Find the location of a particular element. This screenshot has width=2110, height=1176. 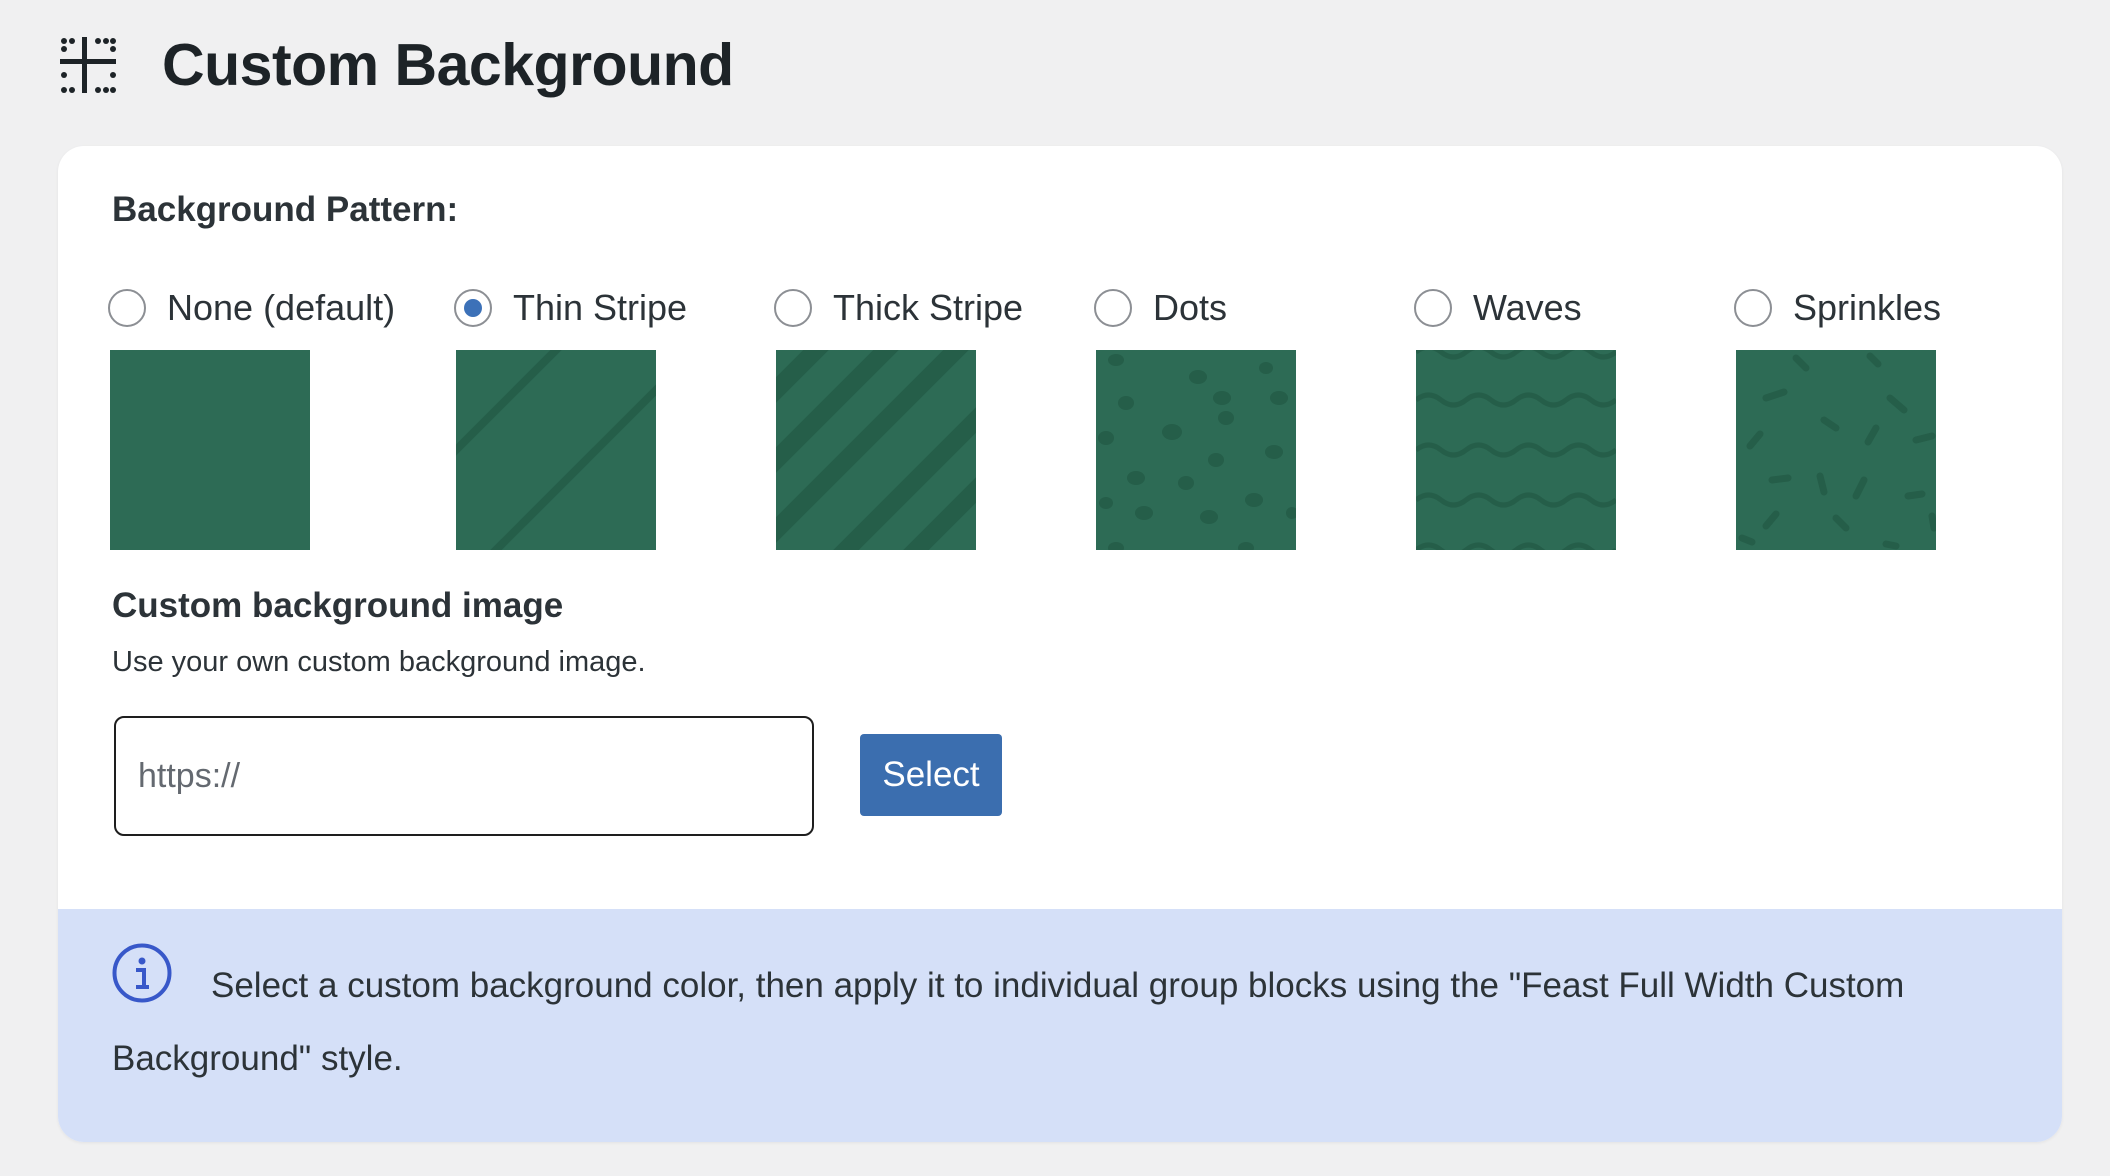

radio-sprinkles-row: Sprinkles is located at coordinates (1884, 308).